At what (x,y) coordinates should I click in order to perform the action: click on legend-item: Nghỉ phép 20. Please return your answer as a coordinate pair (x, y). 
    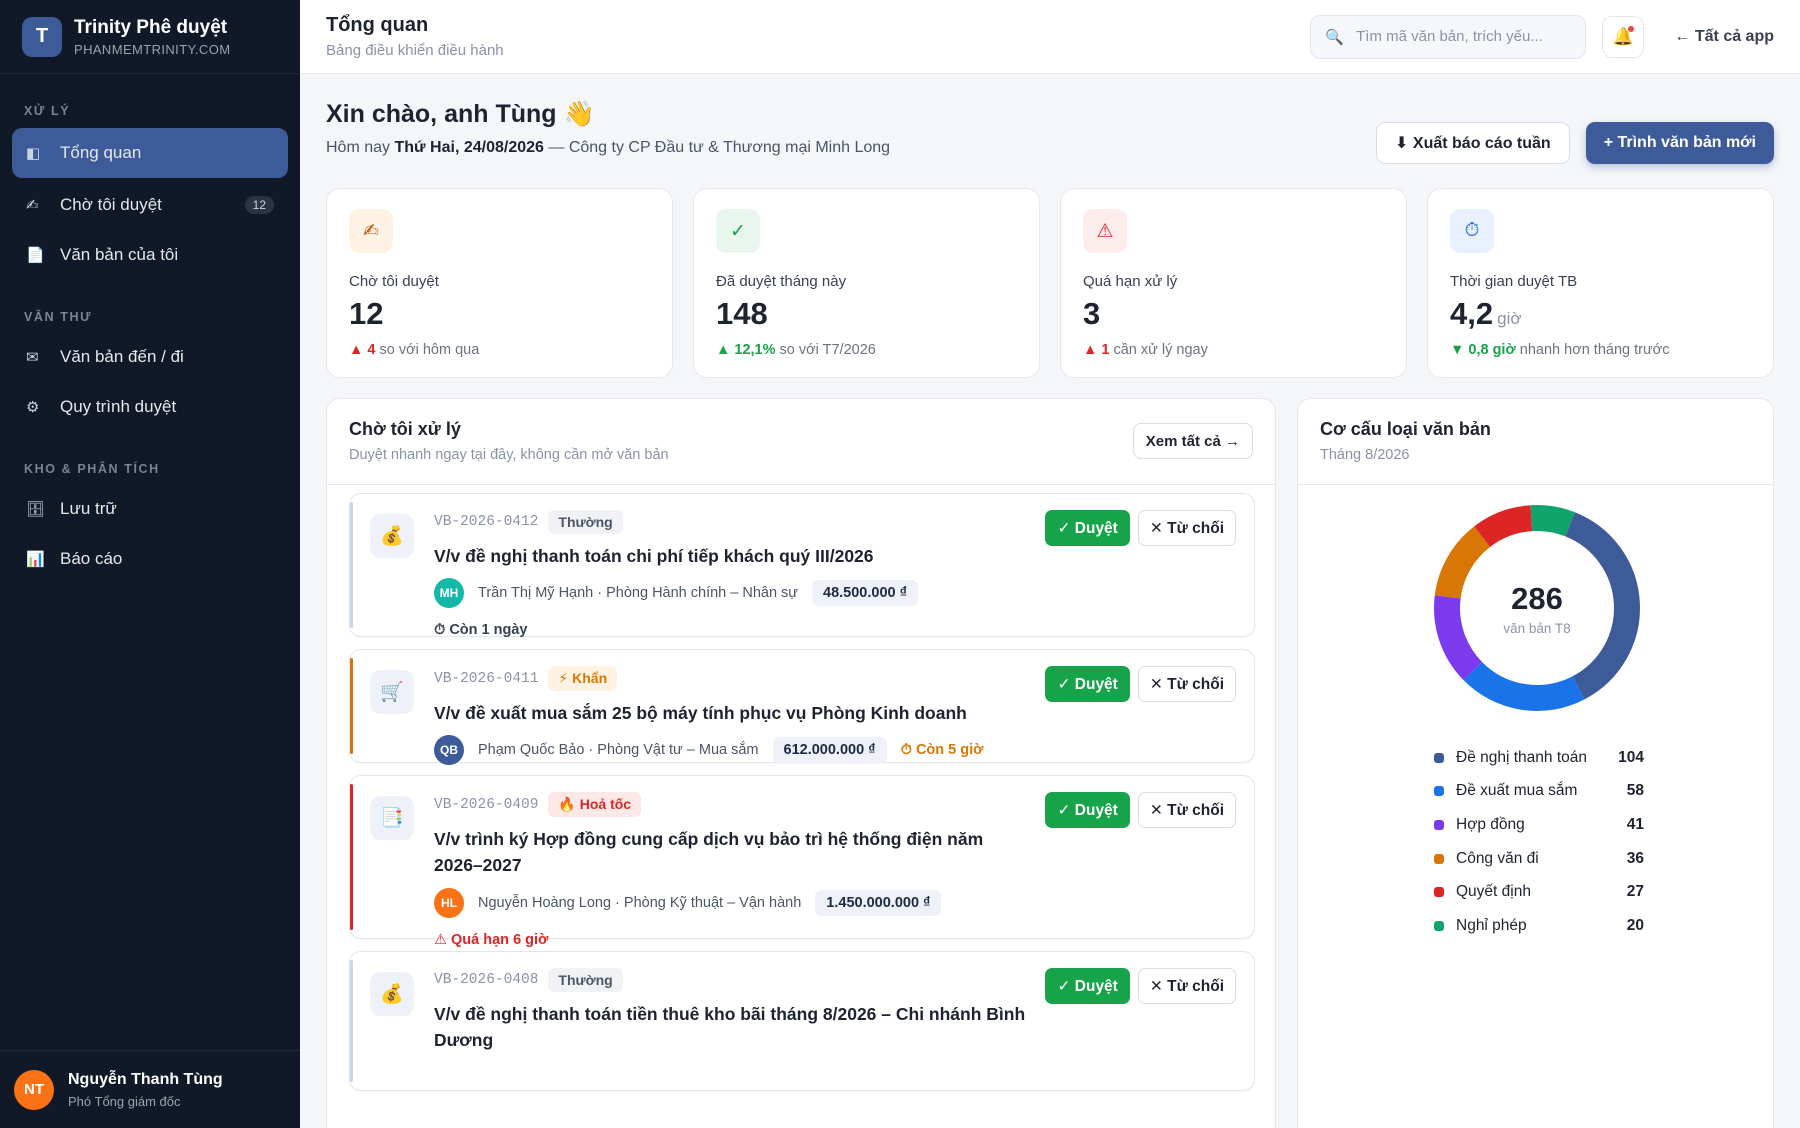
    Looking at the image, I should click on (1539, 926).